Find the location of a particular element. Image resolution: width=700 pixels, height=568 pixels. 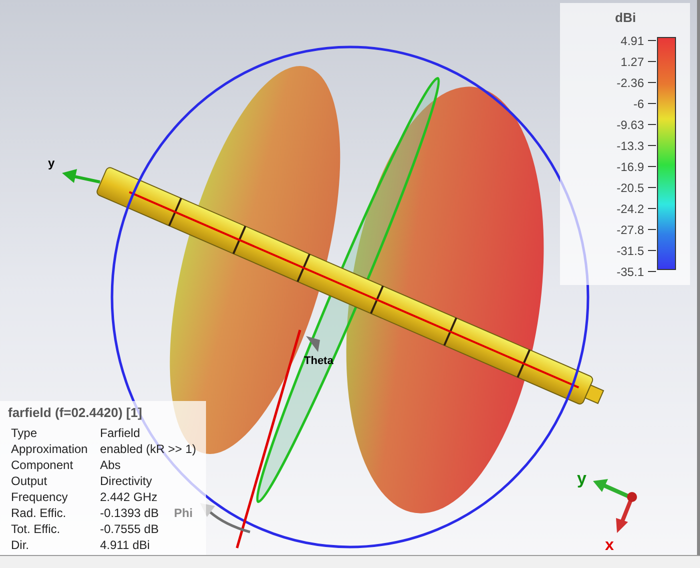

legend-tick-label: -16.9 is located at coordinates (630, 167).